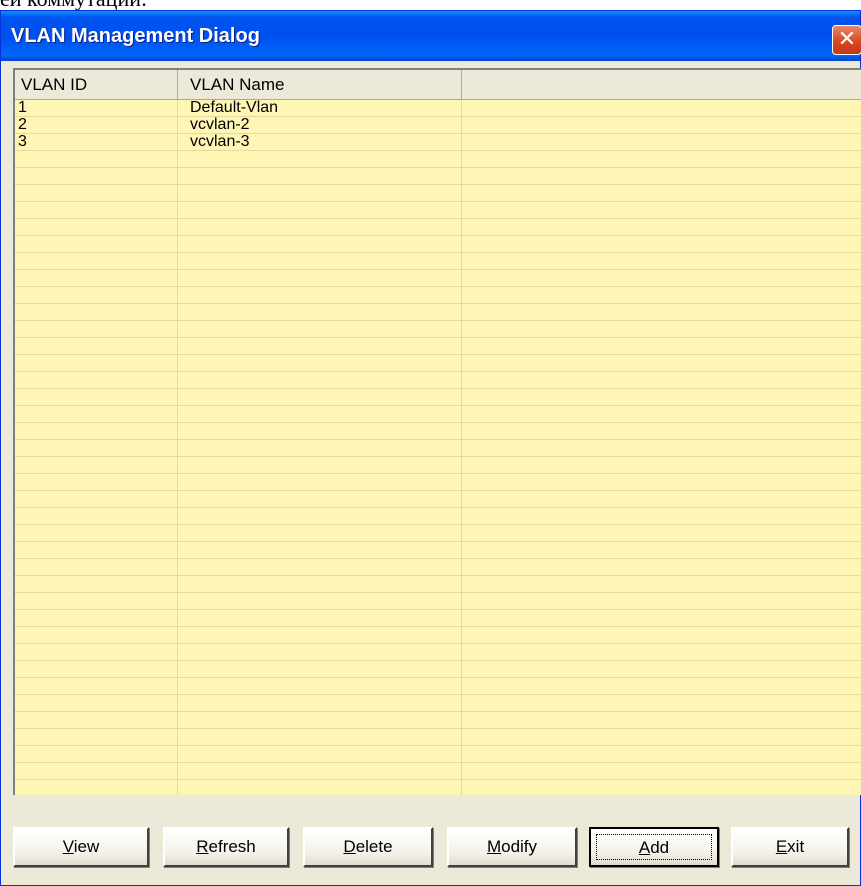 Image resolution: width=861 pixels, height=886 pixels. Describe the element at coordinates (661, 84) in the screenshot. I see `column-header-empty` at that location.